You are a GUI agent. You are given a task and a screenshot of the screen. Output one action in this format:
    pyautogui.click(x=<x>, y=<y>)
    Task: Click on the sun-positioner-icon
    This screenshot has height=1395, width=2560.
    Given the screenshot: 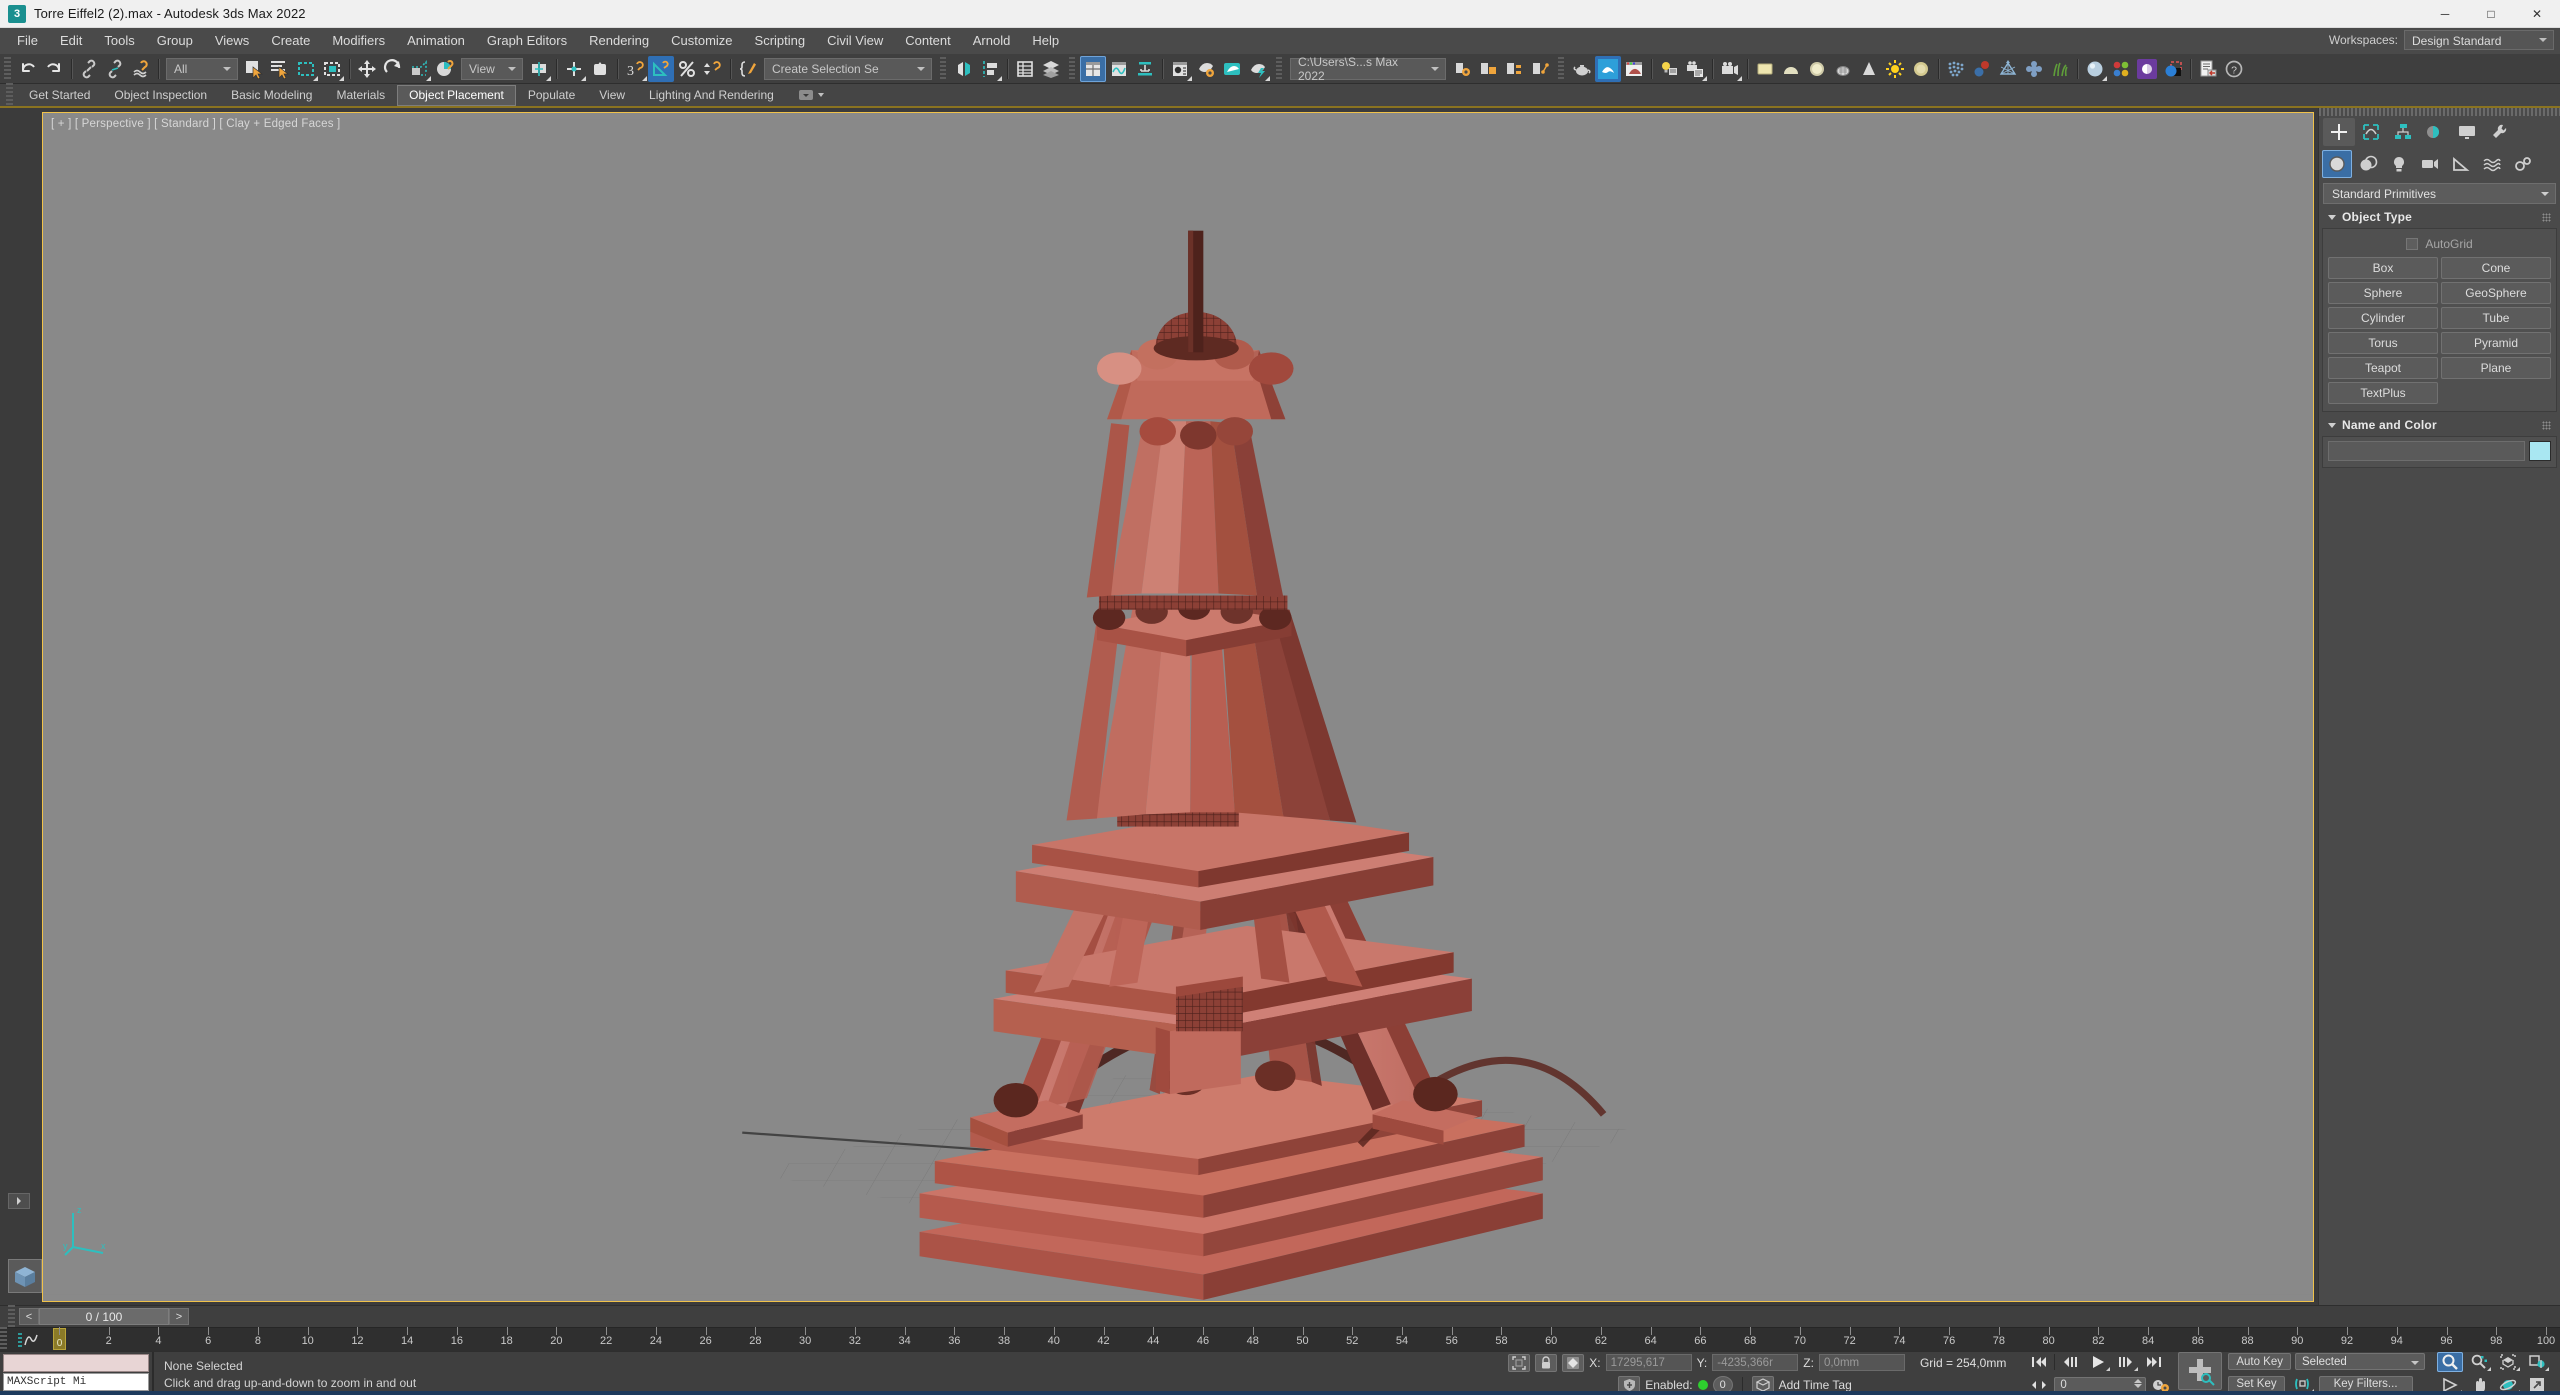 What is the action you would take?
    pyautogui.click(x=1895, y=69)
    